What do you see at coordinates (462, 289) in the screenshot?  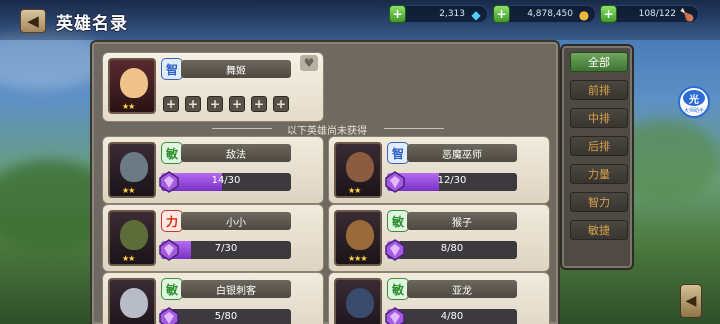 I see `hero-name: 亚龙` at bounding box center [462, 289].